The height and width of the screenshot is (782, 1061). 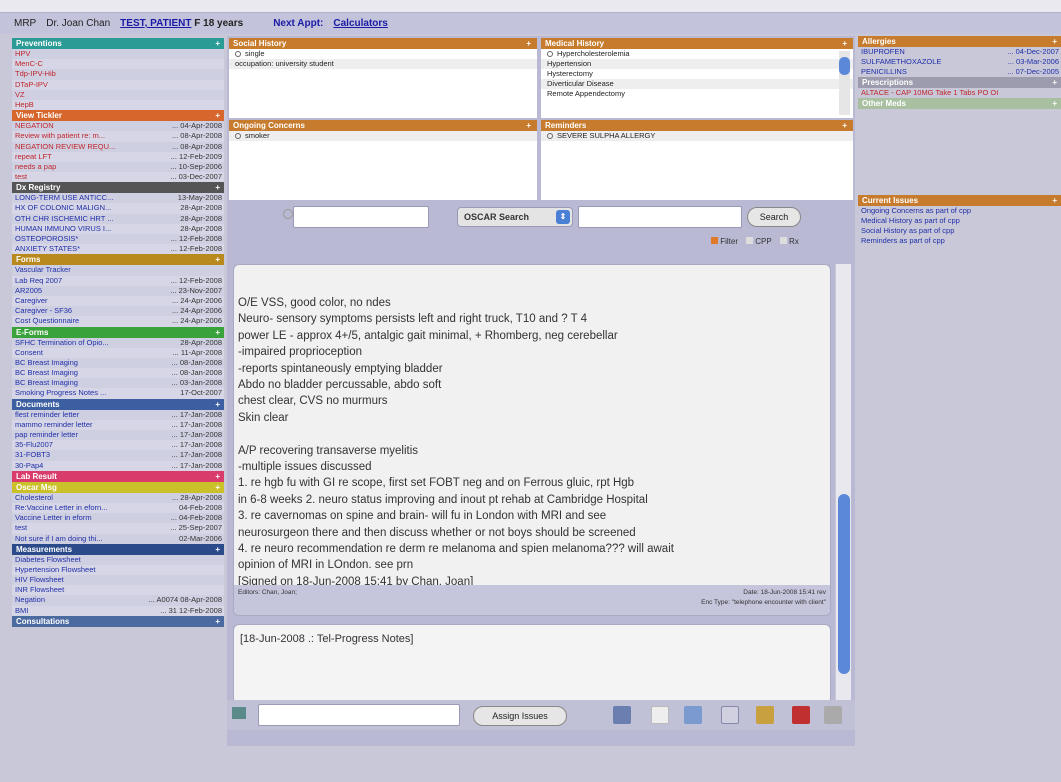 I want to click on search-type-select: OSCAR Search ⇕, so click(x=515, y=217).